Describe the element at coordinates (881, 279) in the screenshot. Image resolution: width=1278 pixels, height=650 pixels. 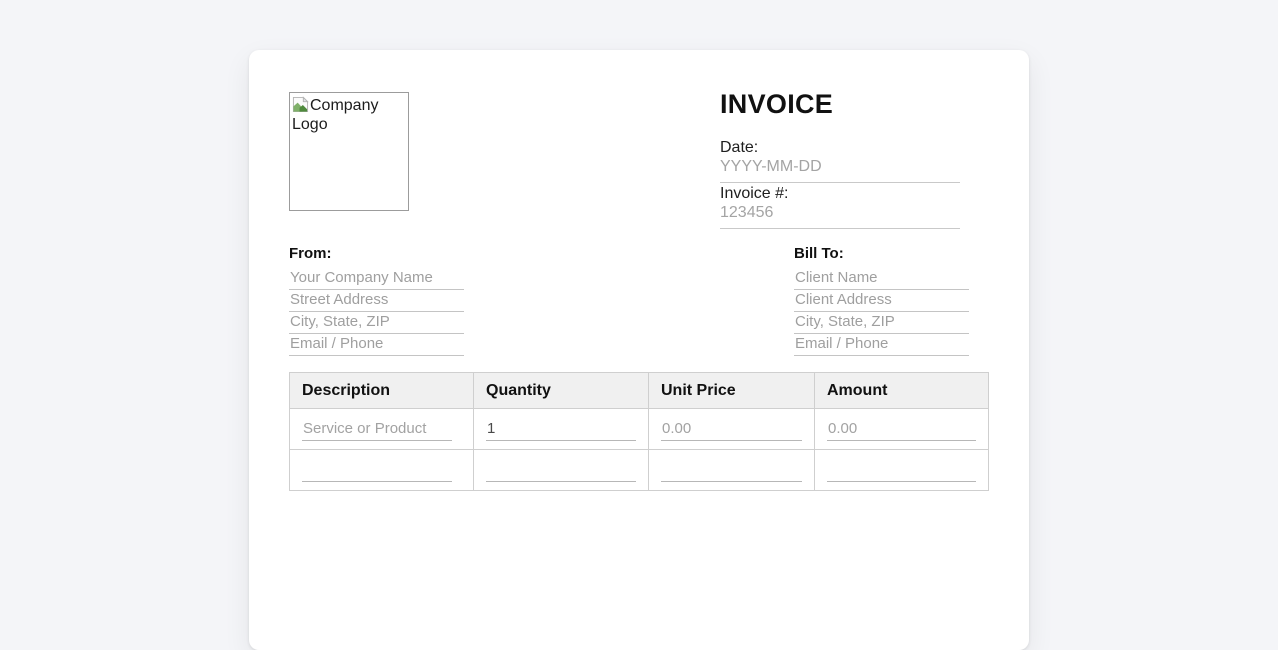
I see `billto-client-name-input` at that location.